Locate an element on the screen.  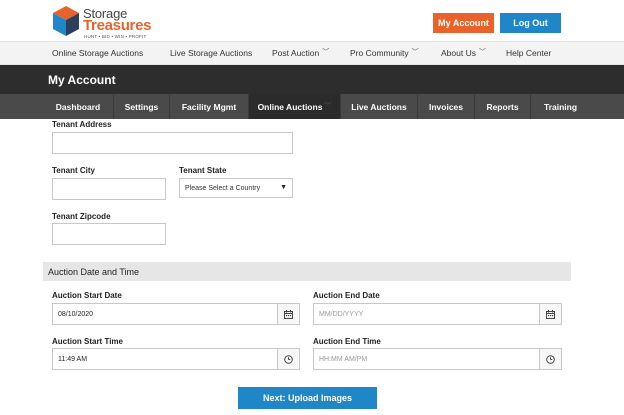
tab-label: Training is located at coordinates (560, 106).